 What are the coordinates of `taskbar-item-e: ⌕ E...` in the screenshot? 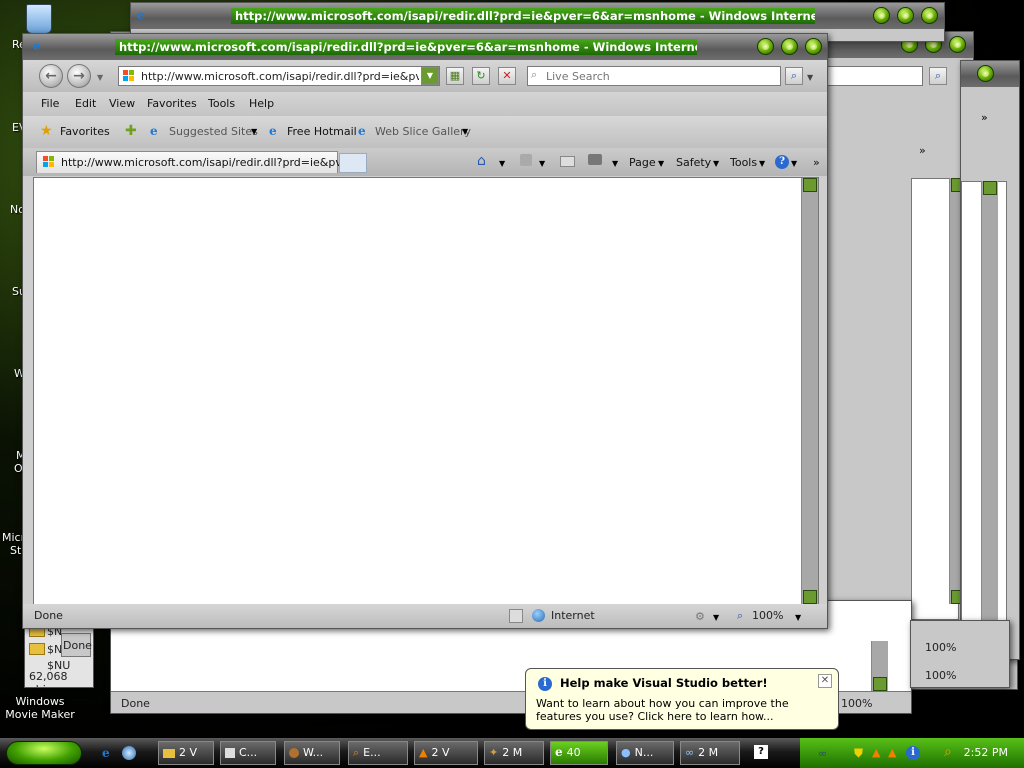 It's located at (378, 753).